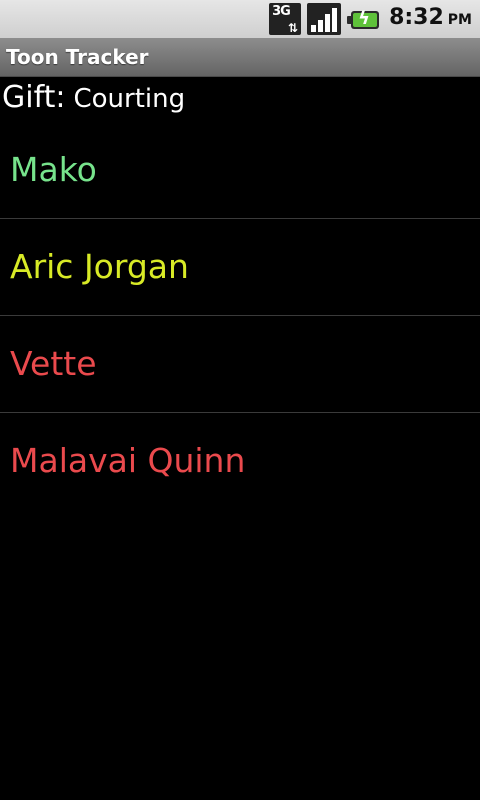 The height and width of the screenshot is (800, 480). I want to click on app-title-bar: Toon Tracker, so click(240, 57).